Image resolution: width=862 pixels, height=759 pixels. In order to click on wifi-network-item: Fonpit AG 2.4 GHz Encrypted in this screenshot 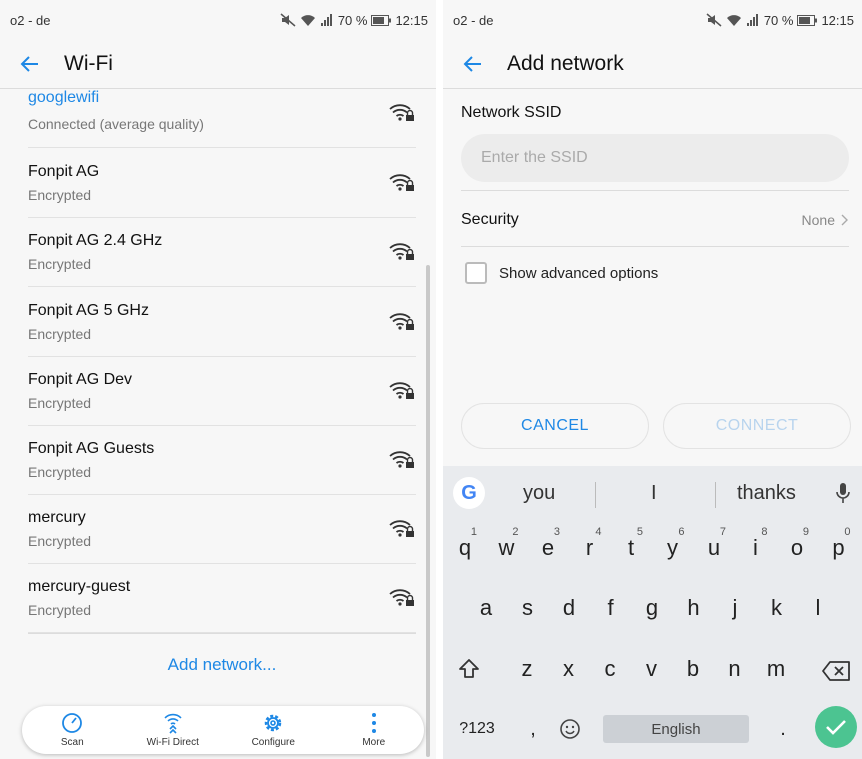, I will do `click(208, 252)`.